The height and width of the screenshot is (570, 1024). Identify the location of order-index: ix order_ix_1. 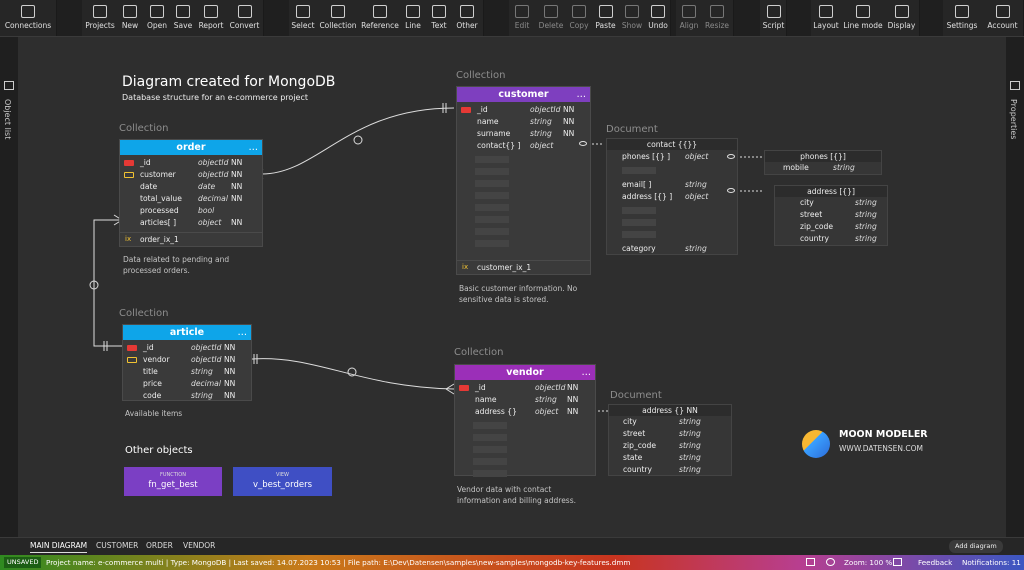
(191, 239).